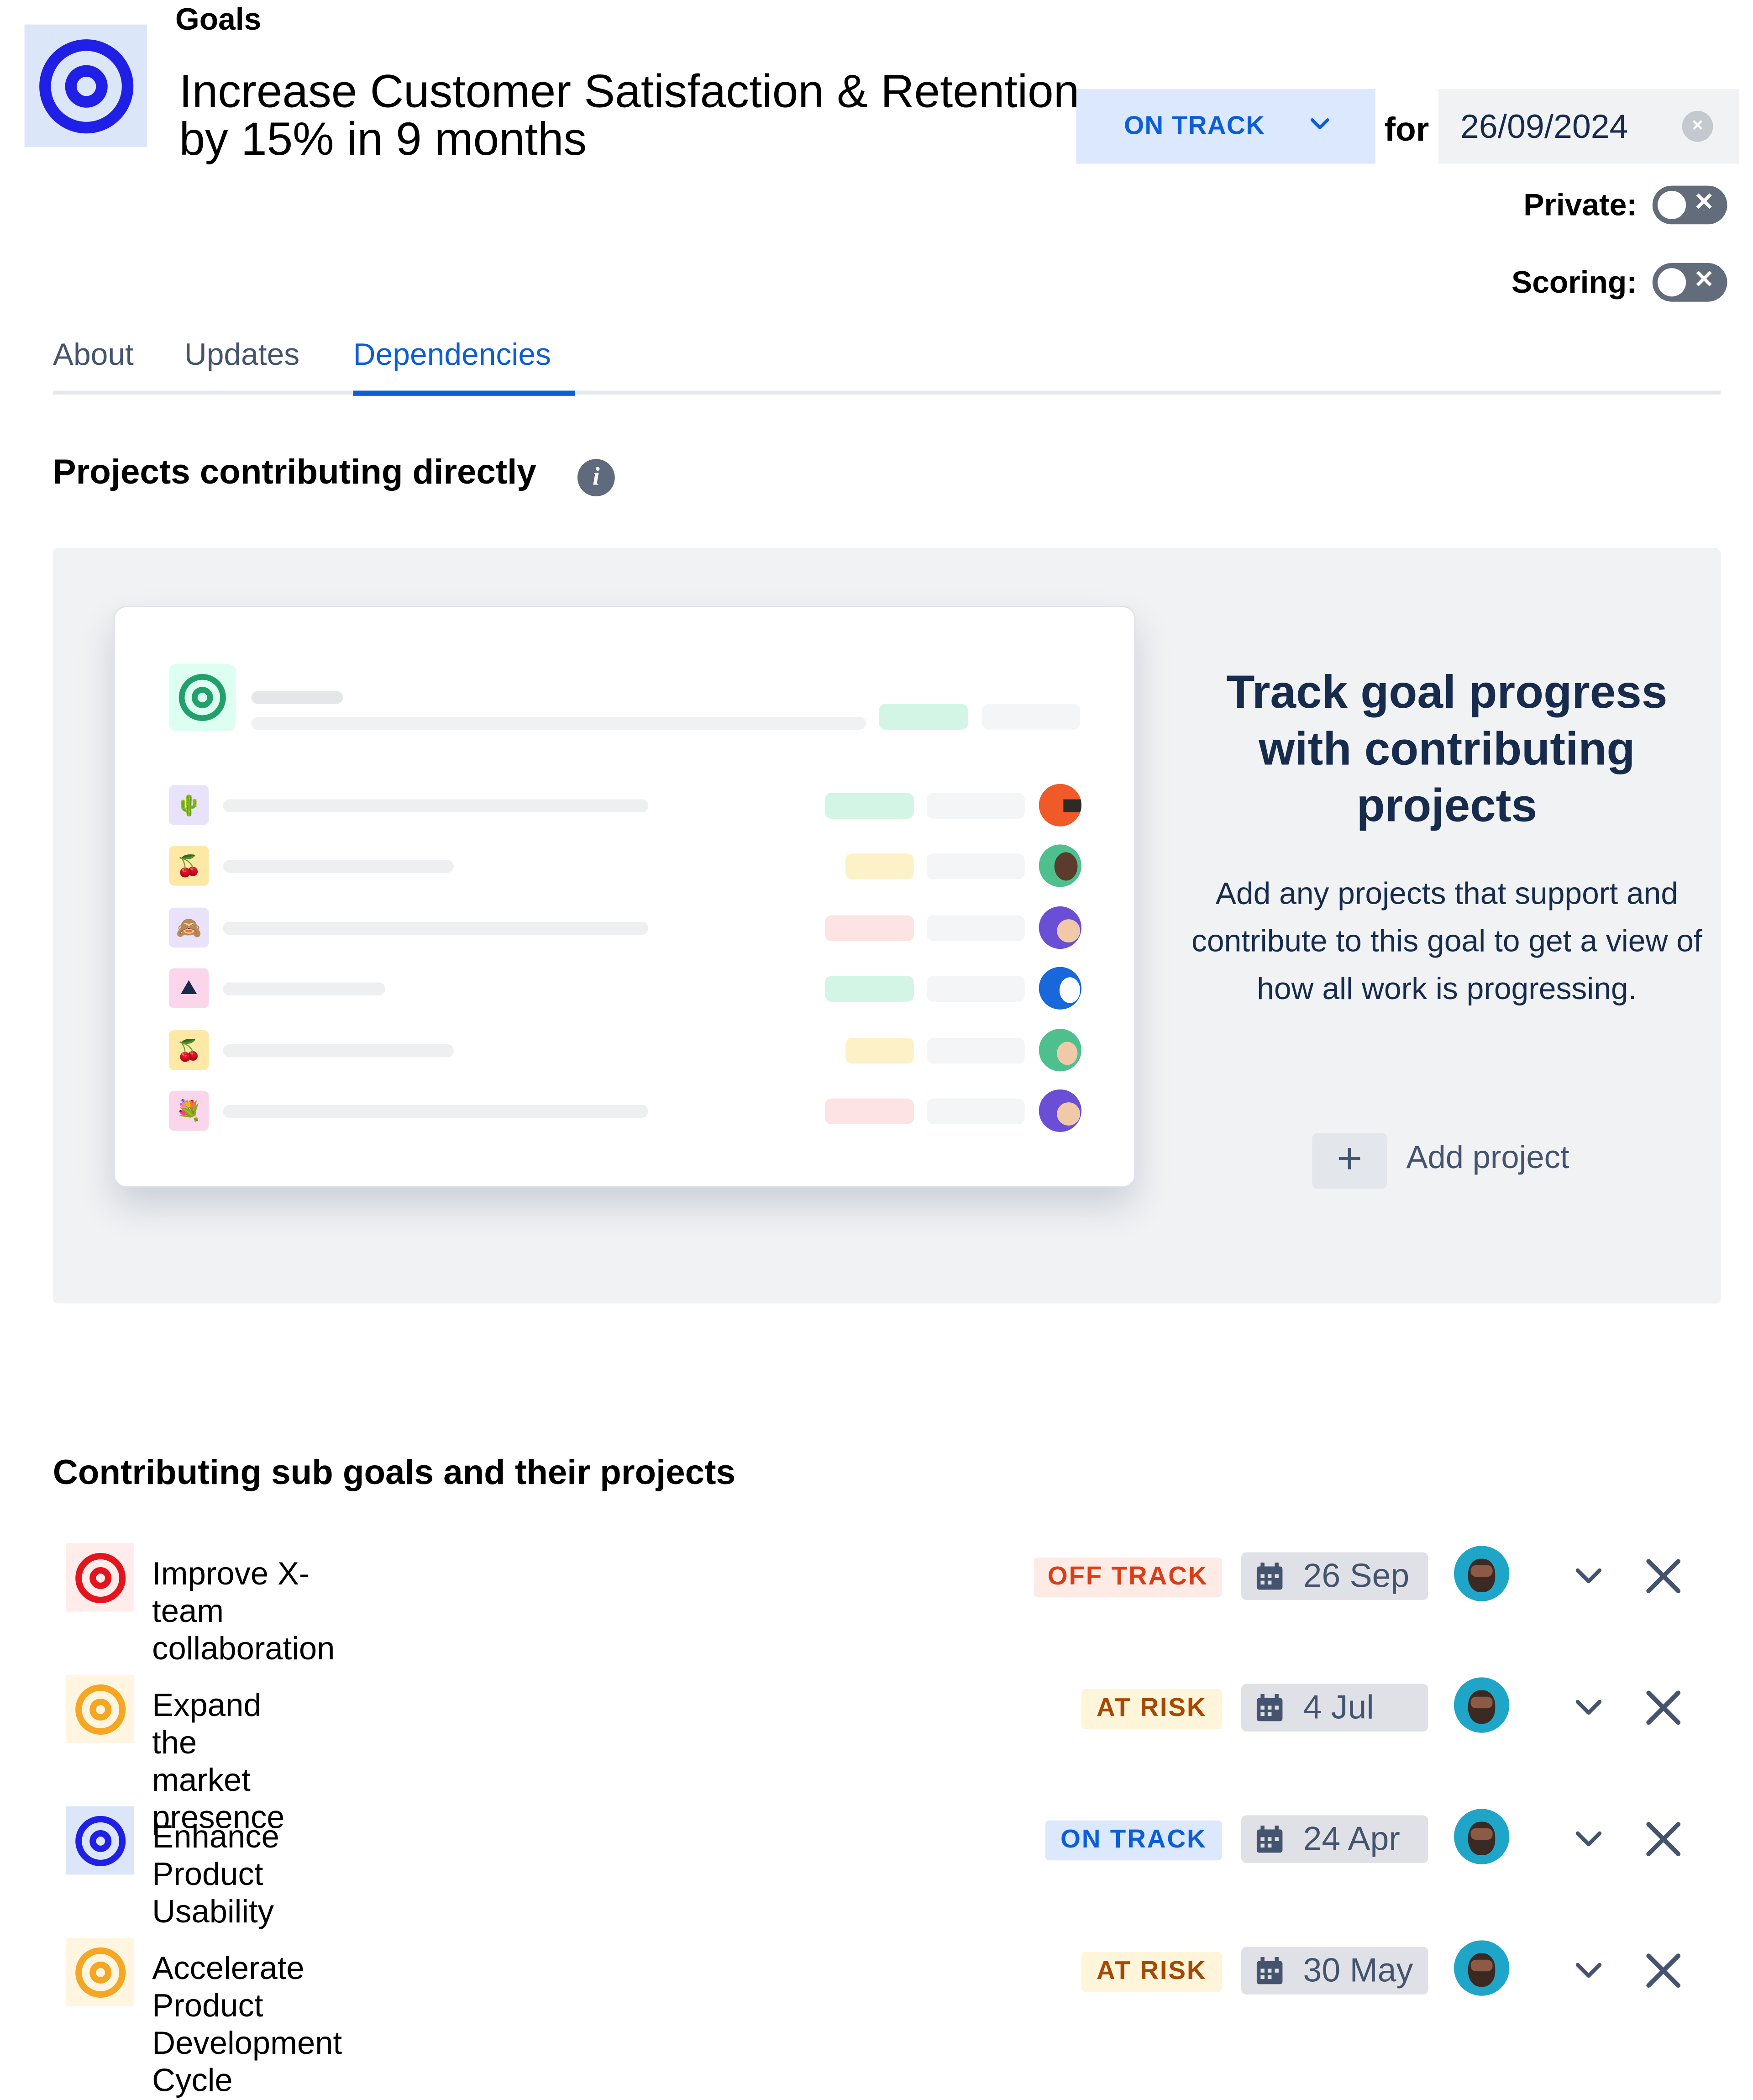  Describe the element at coordinates (596, 478) in the screenshot. I see `info-icon: i` at that location.